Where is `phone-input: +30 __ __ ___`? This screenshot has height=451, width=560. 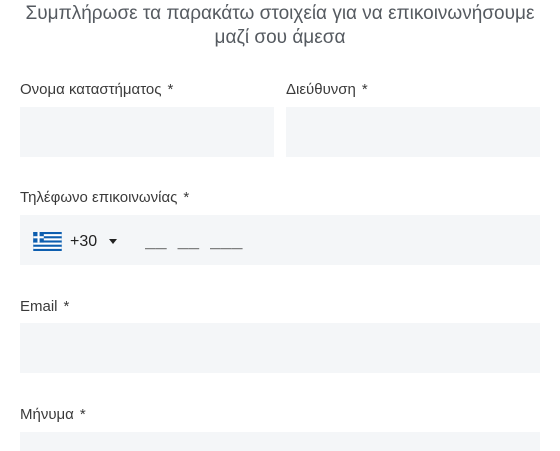 phone-input: +30 __ __ ___ is located at coordinates (280, 240).